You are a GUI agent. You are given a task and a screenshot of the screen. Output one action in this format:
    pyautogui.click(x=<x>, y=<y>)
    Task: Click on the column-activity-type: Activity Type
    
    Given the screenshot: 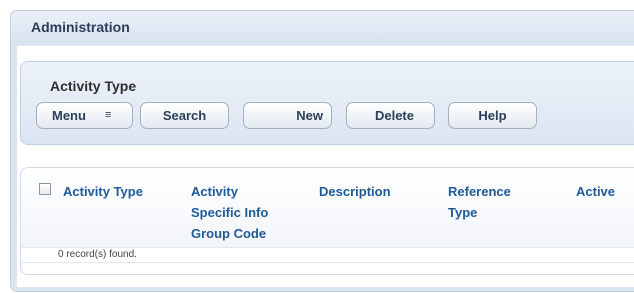 What is the action you would take?
    pyautogui.click(x=103, y=191)
    